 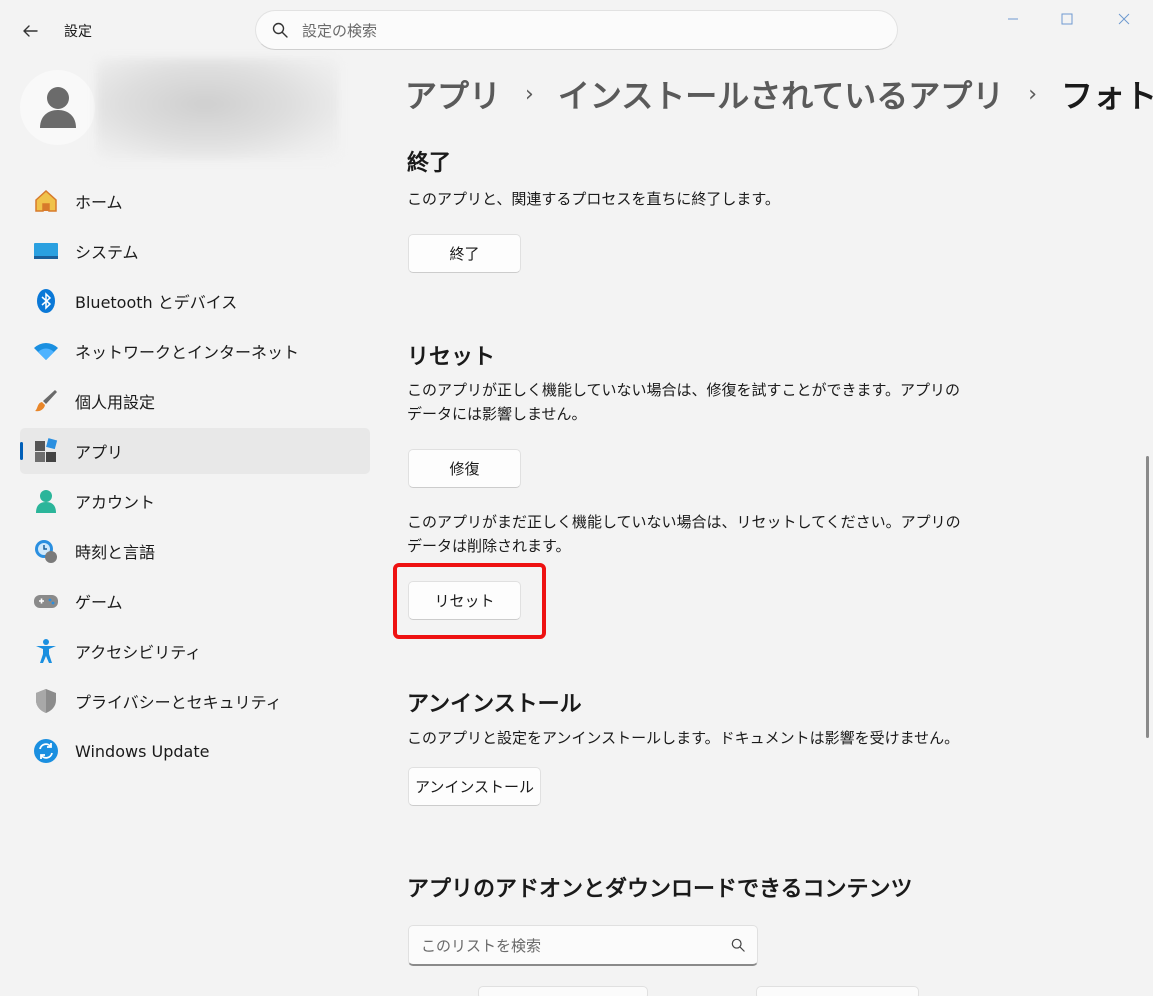 I want to click on minimize-icon, so click(x=1013, y=19).